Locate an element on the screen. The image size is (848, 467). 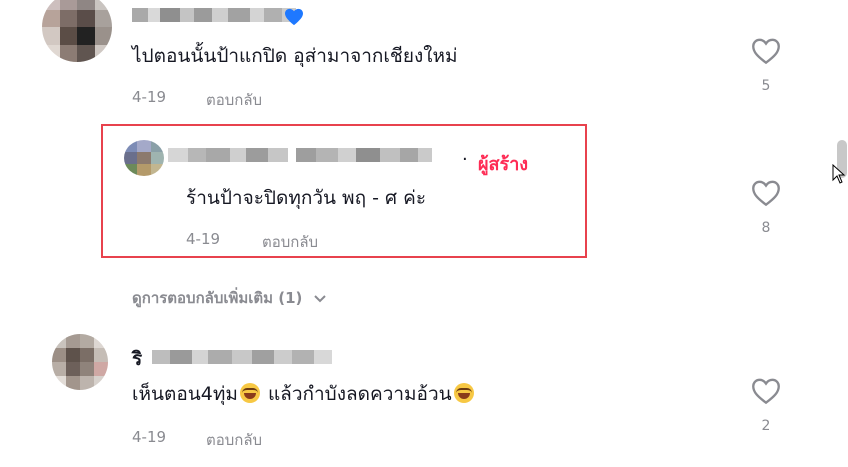
view-more-replies-button: ดูการตอบกลับเพิ่มเติม (1) is located at coordinates (231, 298).